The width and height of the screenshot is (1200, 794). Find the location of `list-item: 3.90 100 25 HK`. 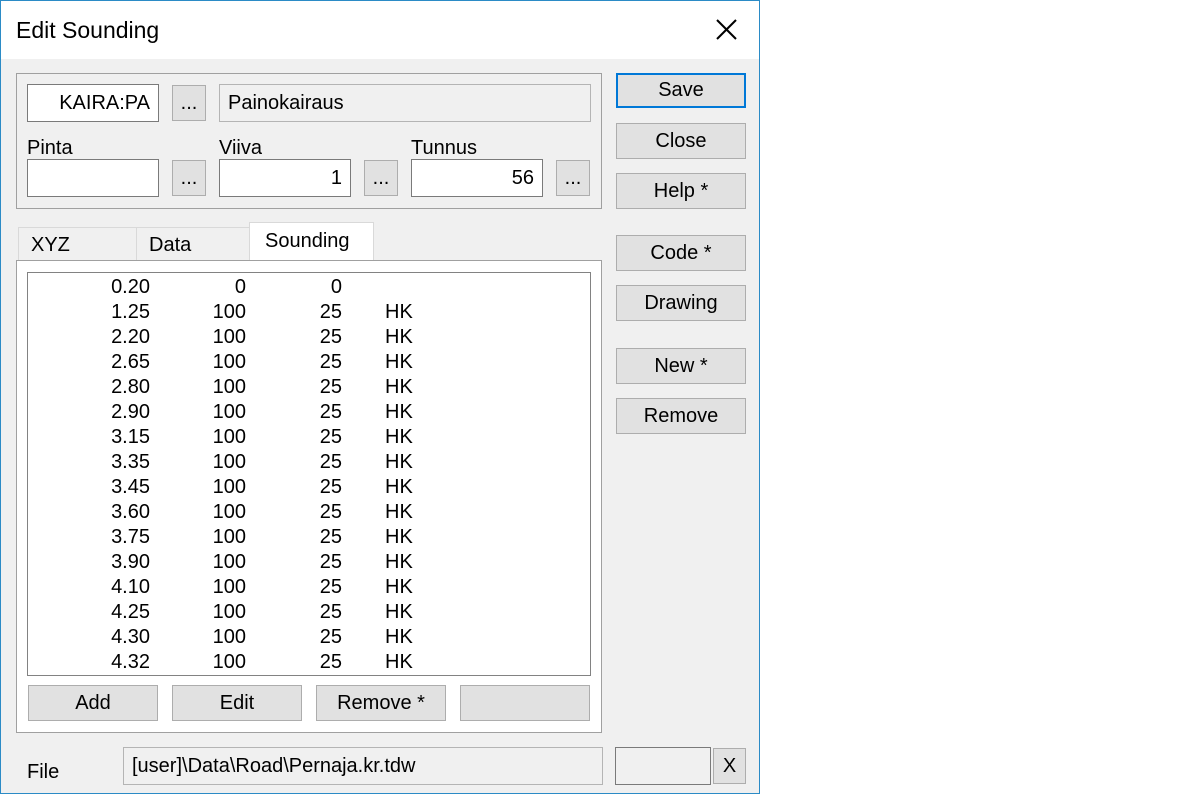

list-item: 3.90 100 25 HK is located at coordinates (309, 562).